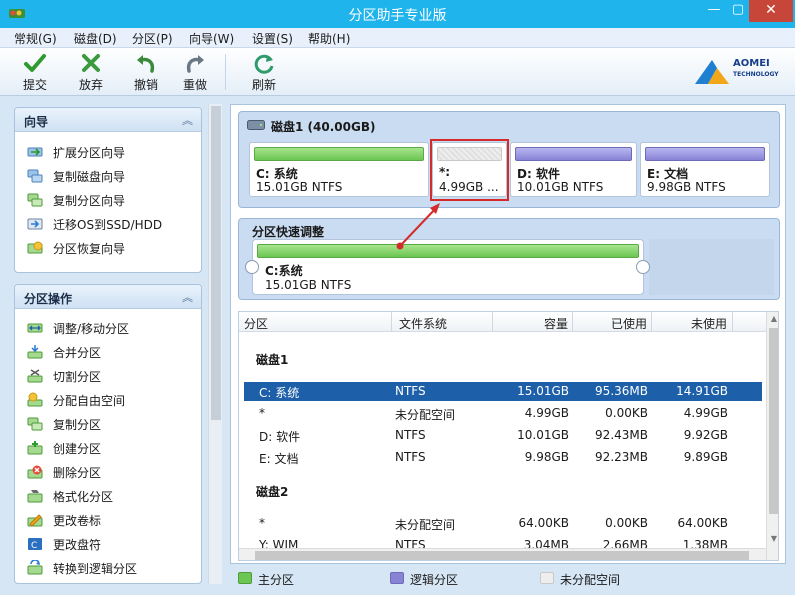  Describe the element at coordinates (256, 323) in the screenshot. I see `col-partition: 分区` at that location.